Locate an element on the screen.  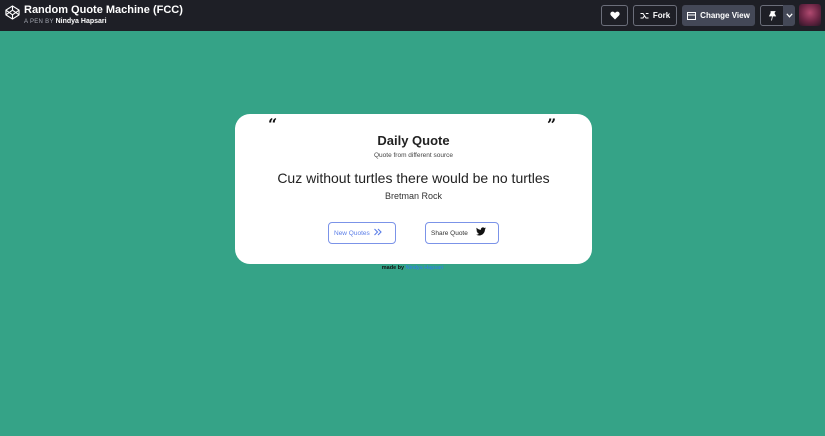
fork-label: Fork is located at coordinates (661, 15).